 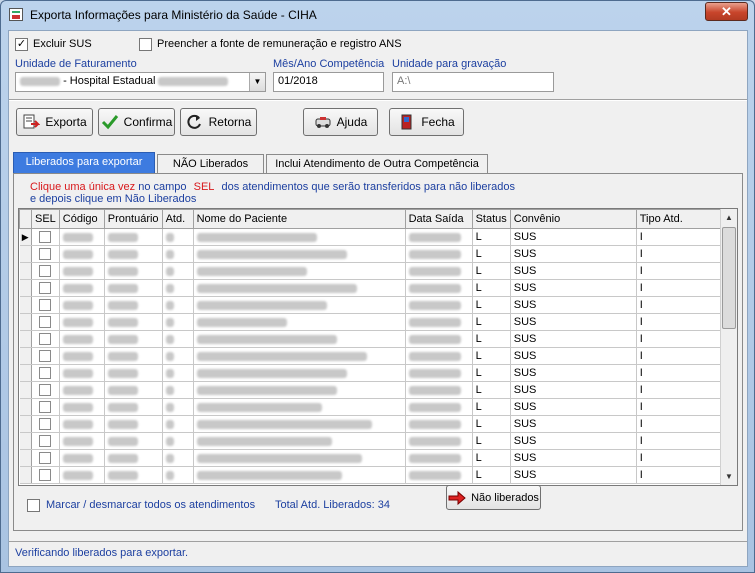 I want to click on scroll-down-icon: ▼, so click(x=729, y=476).